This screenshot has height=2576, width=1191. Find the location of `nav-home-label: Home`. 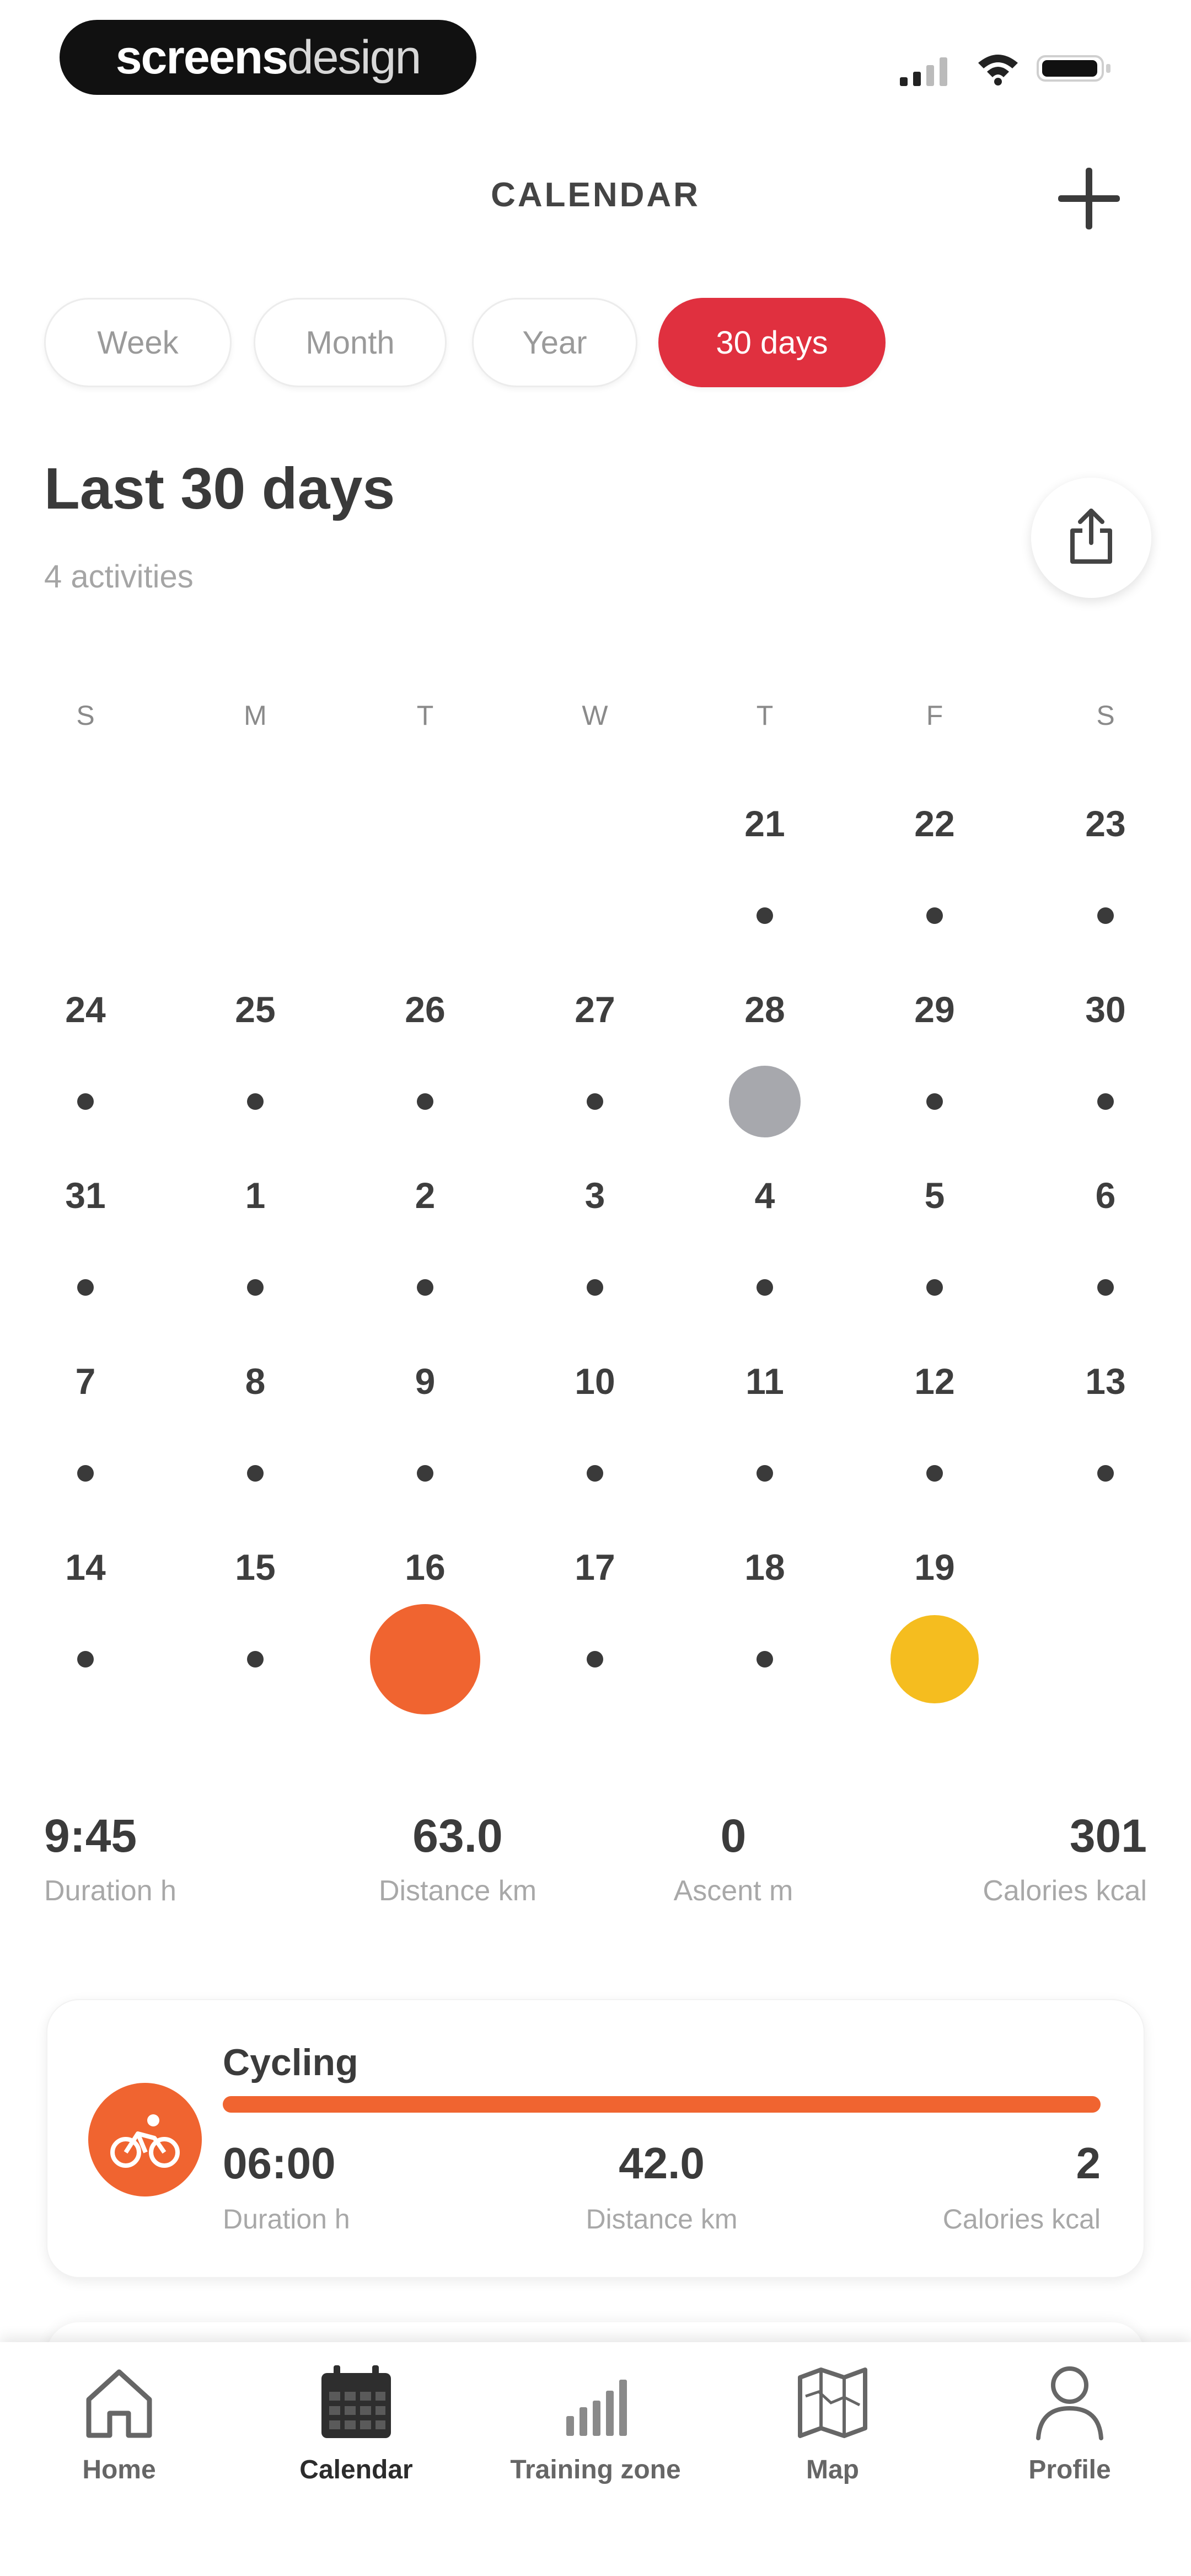

nav-home-label: Home is located at coordinates (119, 2469).